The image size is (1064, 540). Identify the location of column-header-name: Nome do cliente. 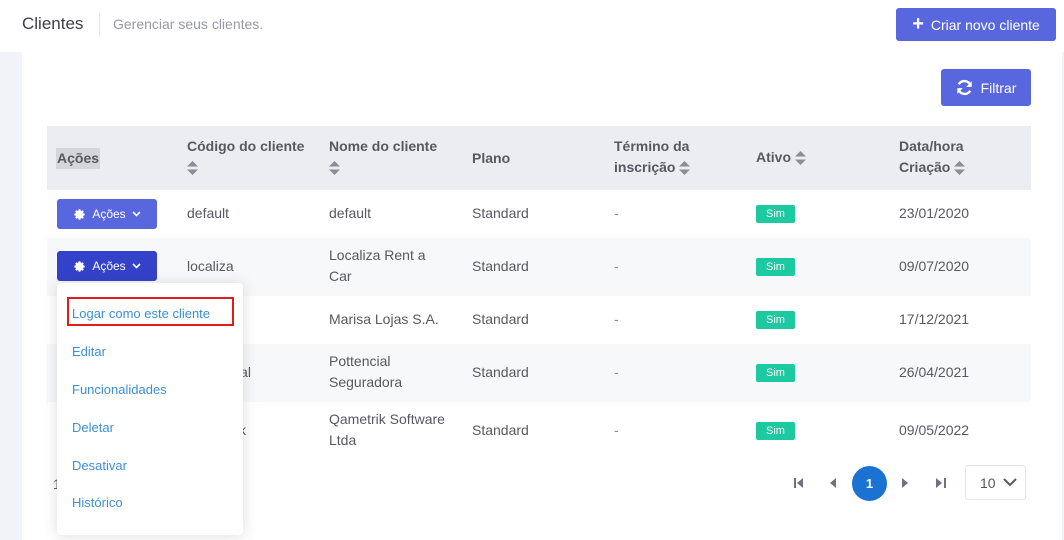
(394, 157).